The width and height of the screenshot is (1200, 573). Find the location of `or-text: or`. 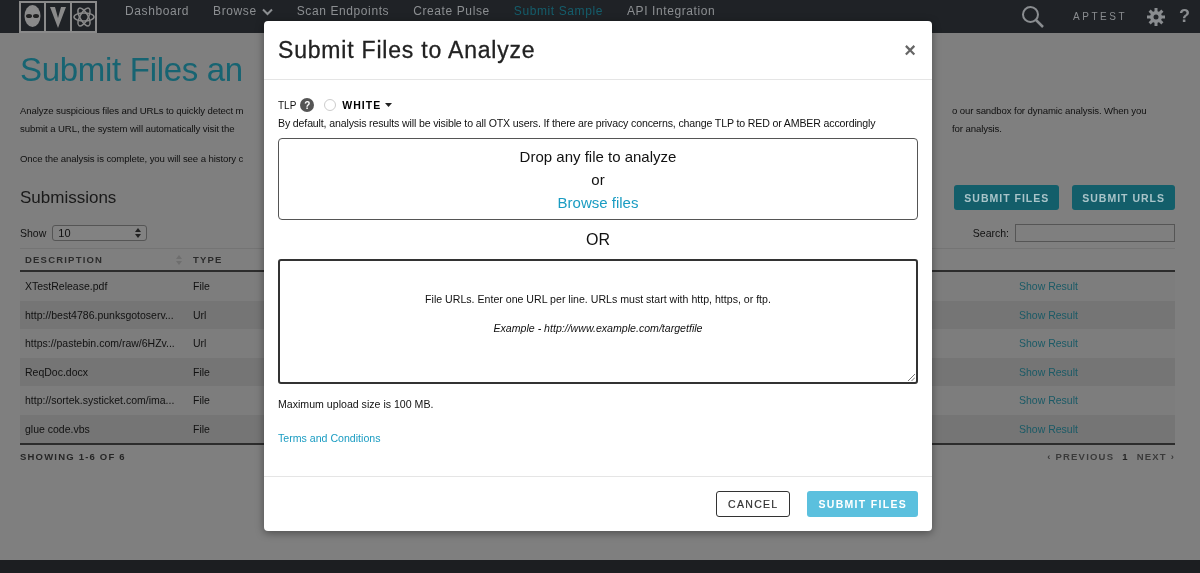

or-text: or is located at coordinates (598, 179).